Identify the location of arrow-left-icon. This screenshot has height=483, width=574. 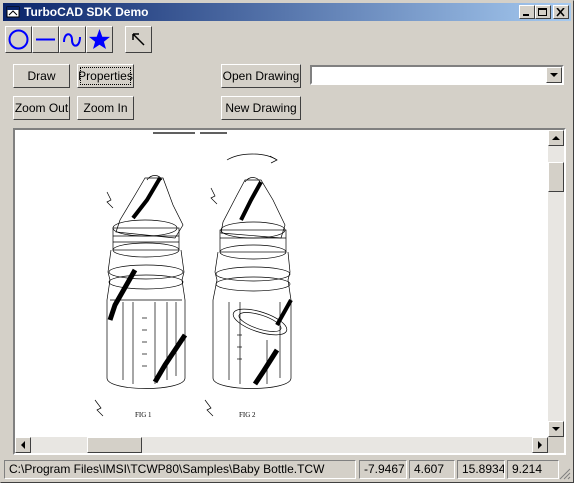
(23, 445).